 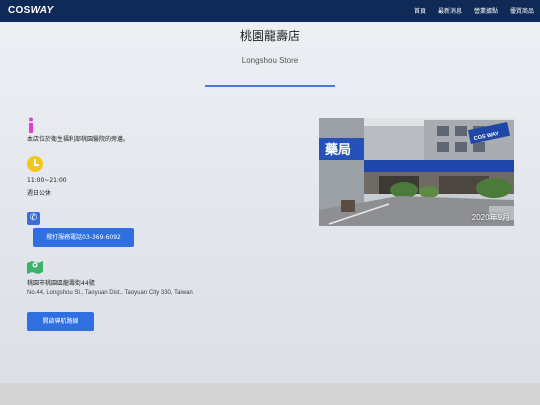 I want to click on photo-date-label: 2020年9月, so click(x=490, y=217).